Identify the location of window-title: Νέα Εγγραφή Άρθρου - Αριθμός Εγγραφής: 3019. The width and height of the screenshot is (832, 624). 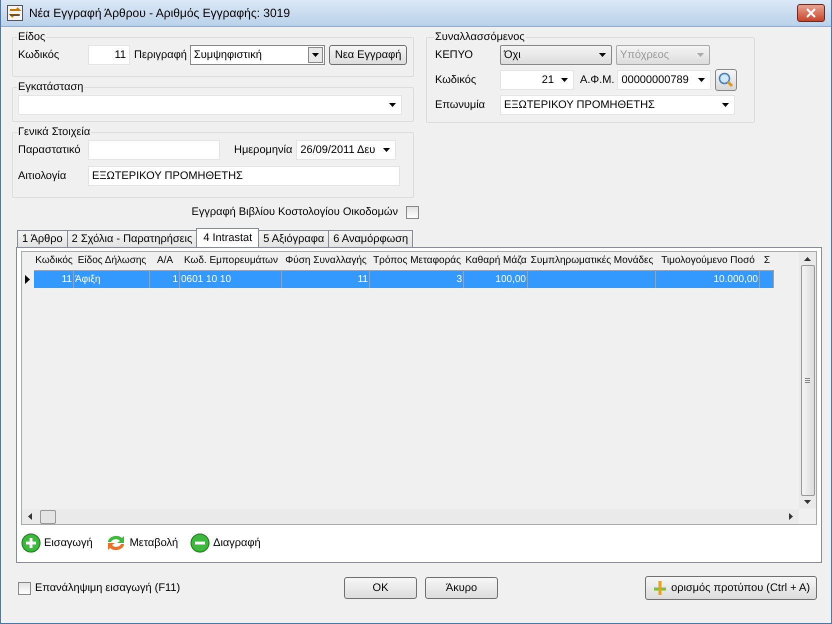
(160, 13).